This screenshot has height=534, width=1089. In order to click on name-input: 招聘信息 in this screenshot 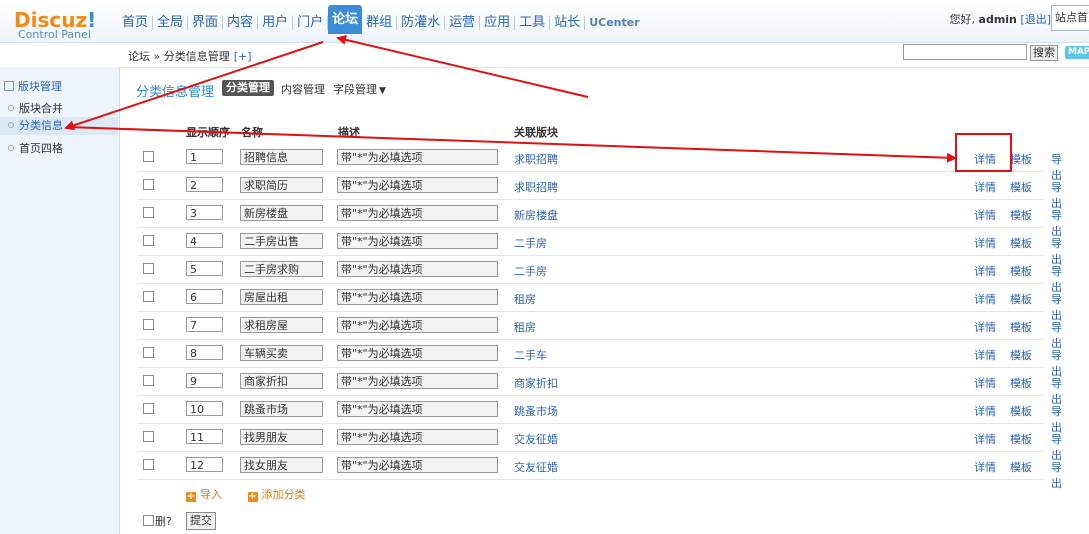, I will do `click(281, 157)`.